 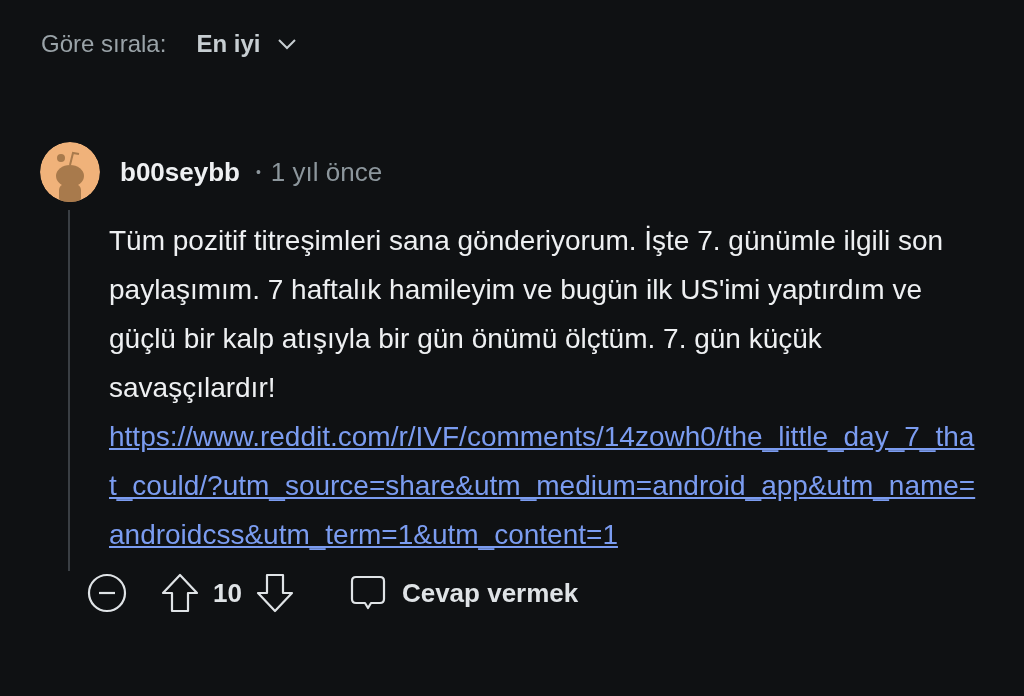 I want to click on speech-bubble-icon, so click(x=367, y=593).